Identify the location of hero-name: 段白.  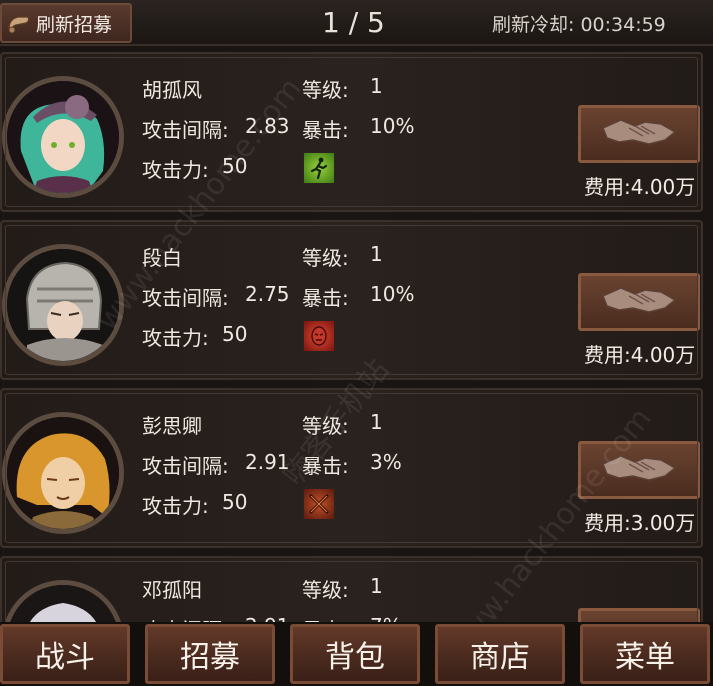
(162, 258).